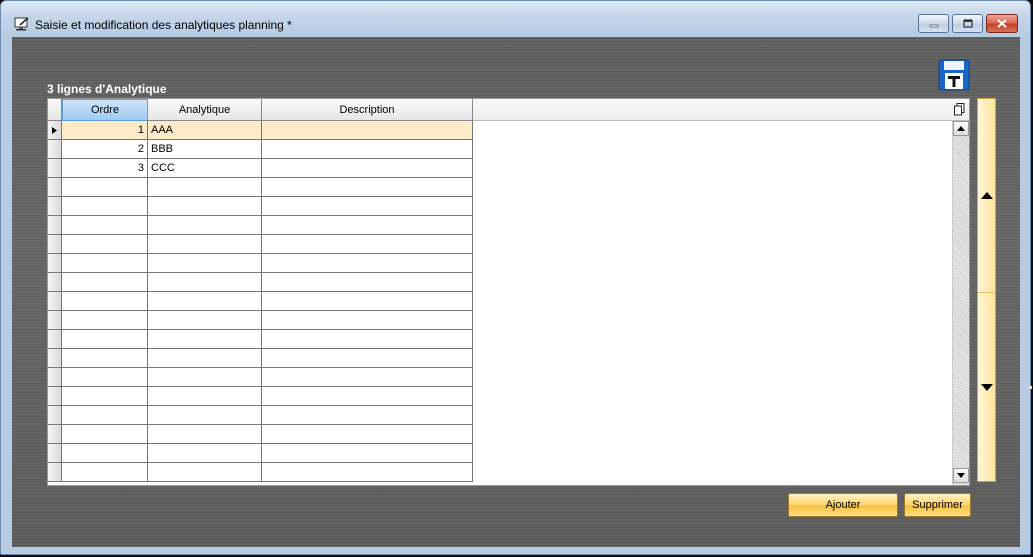 The height and width of the screenshot is (557, 1033). What do you see at coordinates (961, 128) in the screenshot?
I see `scroll-up-button` at bounding box center [961, 128].